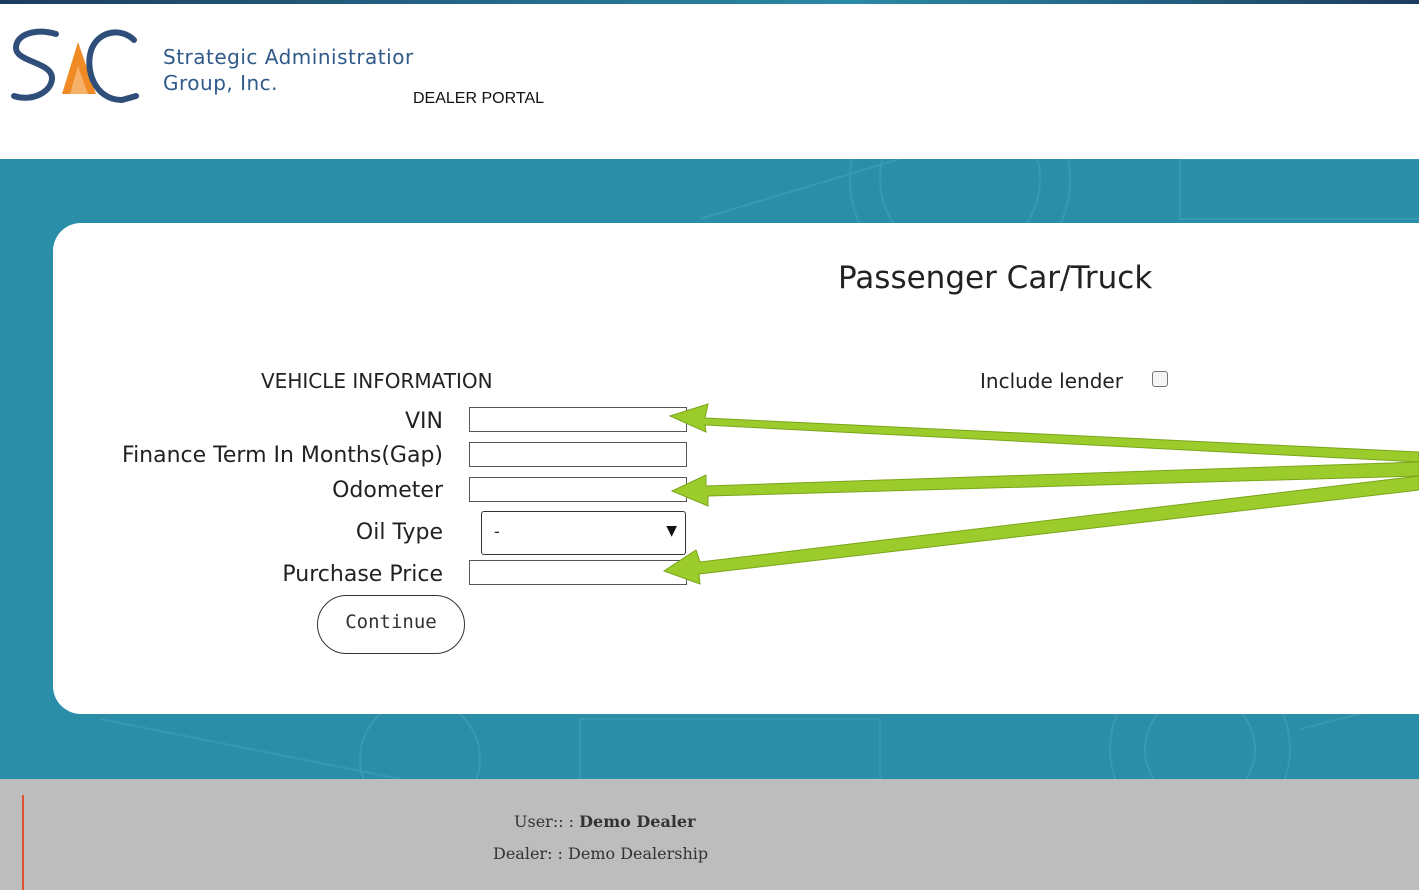 The image size is (1419, 890). I want to click on purchase-price-input, so click(578, 572).